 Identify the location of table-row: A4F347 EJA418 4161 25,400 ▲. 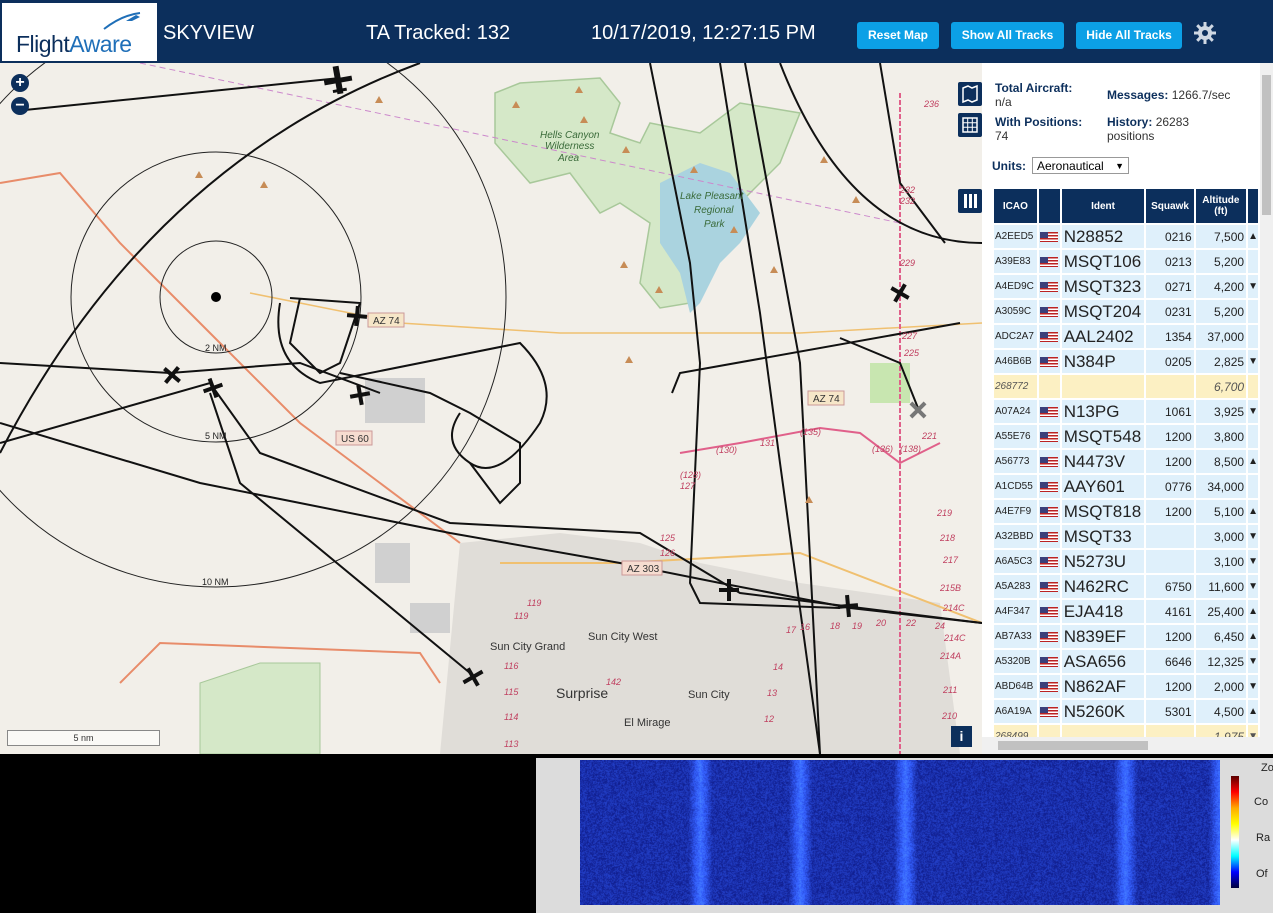
(1126, 611).